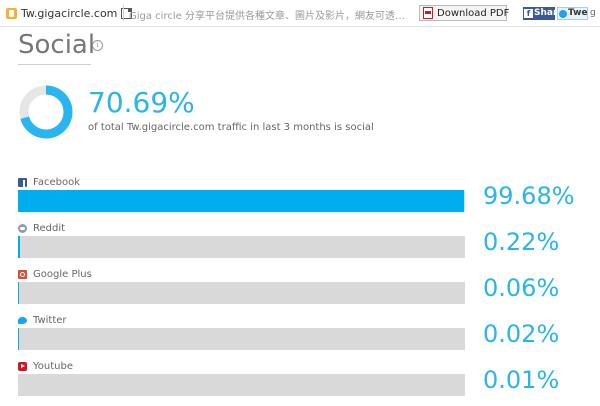 Image resolution: width=600 pixels, height=406 pixels. I want to click on source-label: Twitter, so click(42, 320).